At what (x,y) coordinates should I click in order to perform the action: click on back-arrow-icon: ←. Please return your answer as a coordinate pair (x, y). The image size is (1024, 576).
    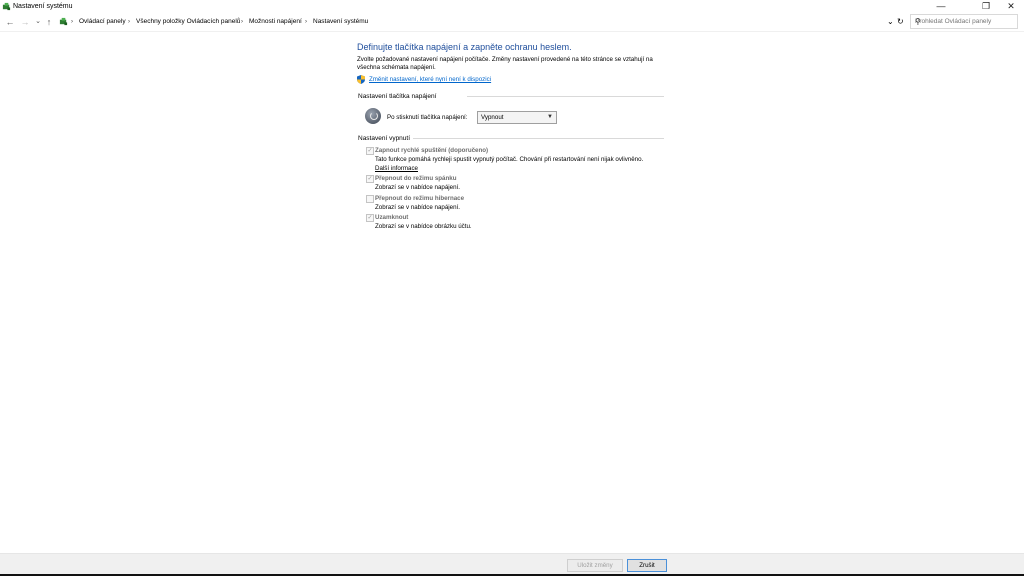
    Looking at the image, I should click on (10, 22).